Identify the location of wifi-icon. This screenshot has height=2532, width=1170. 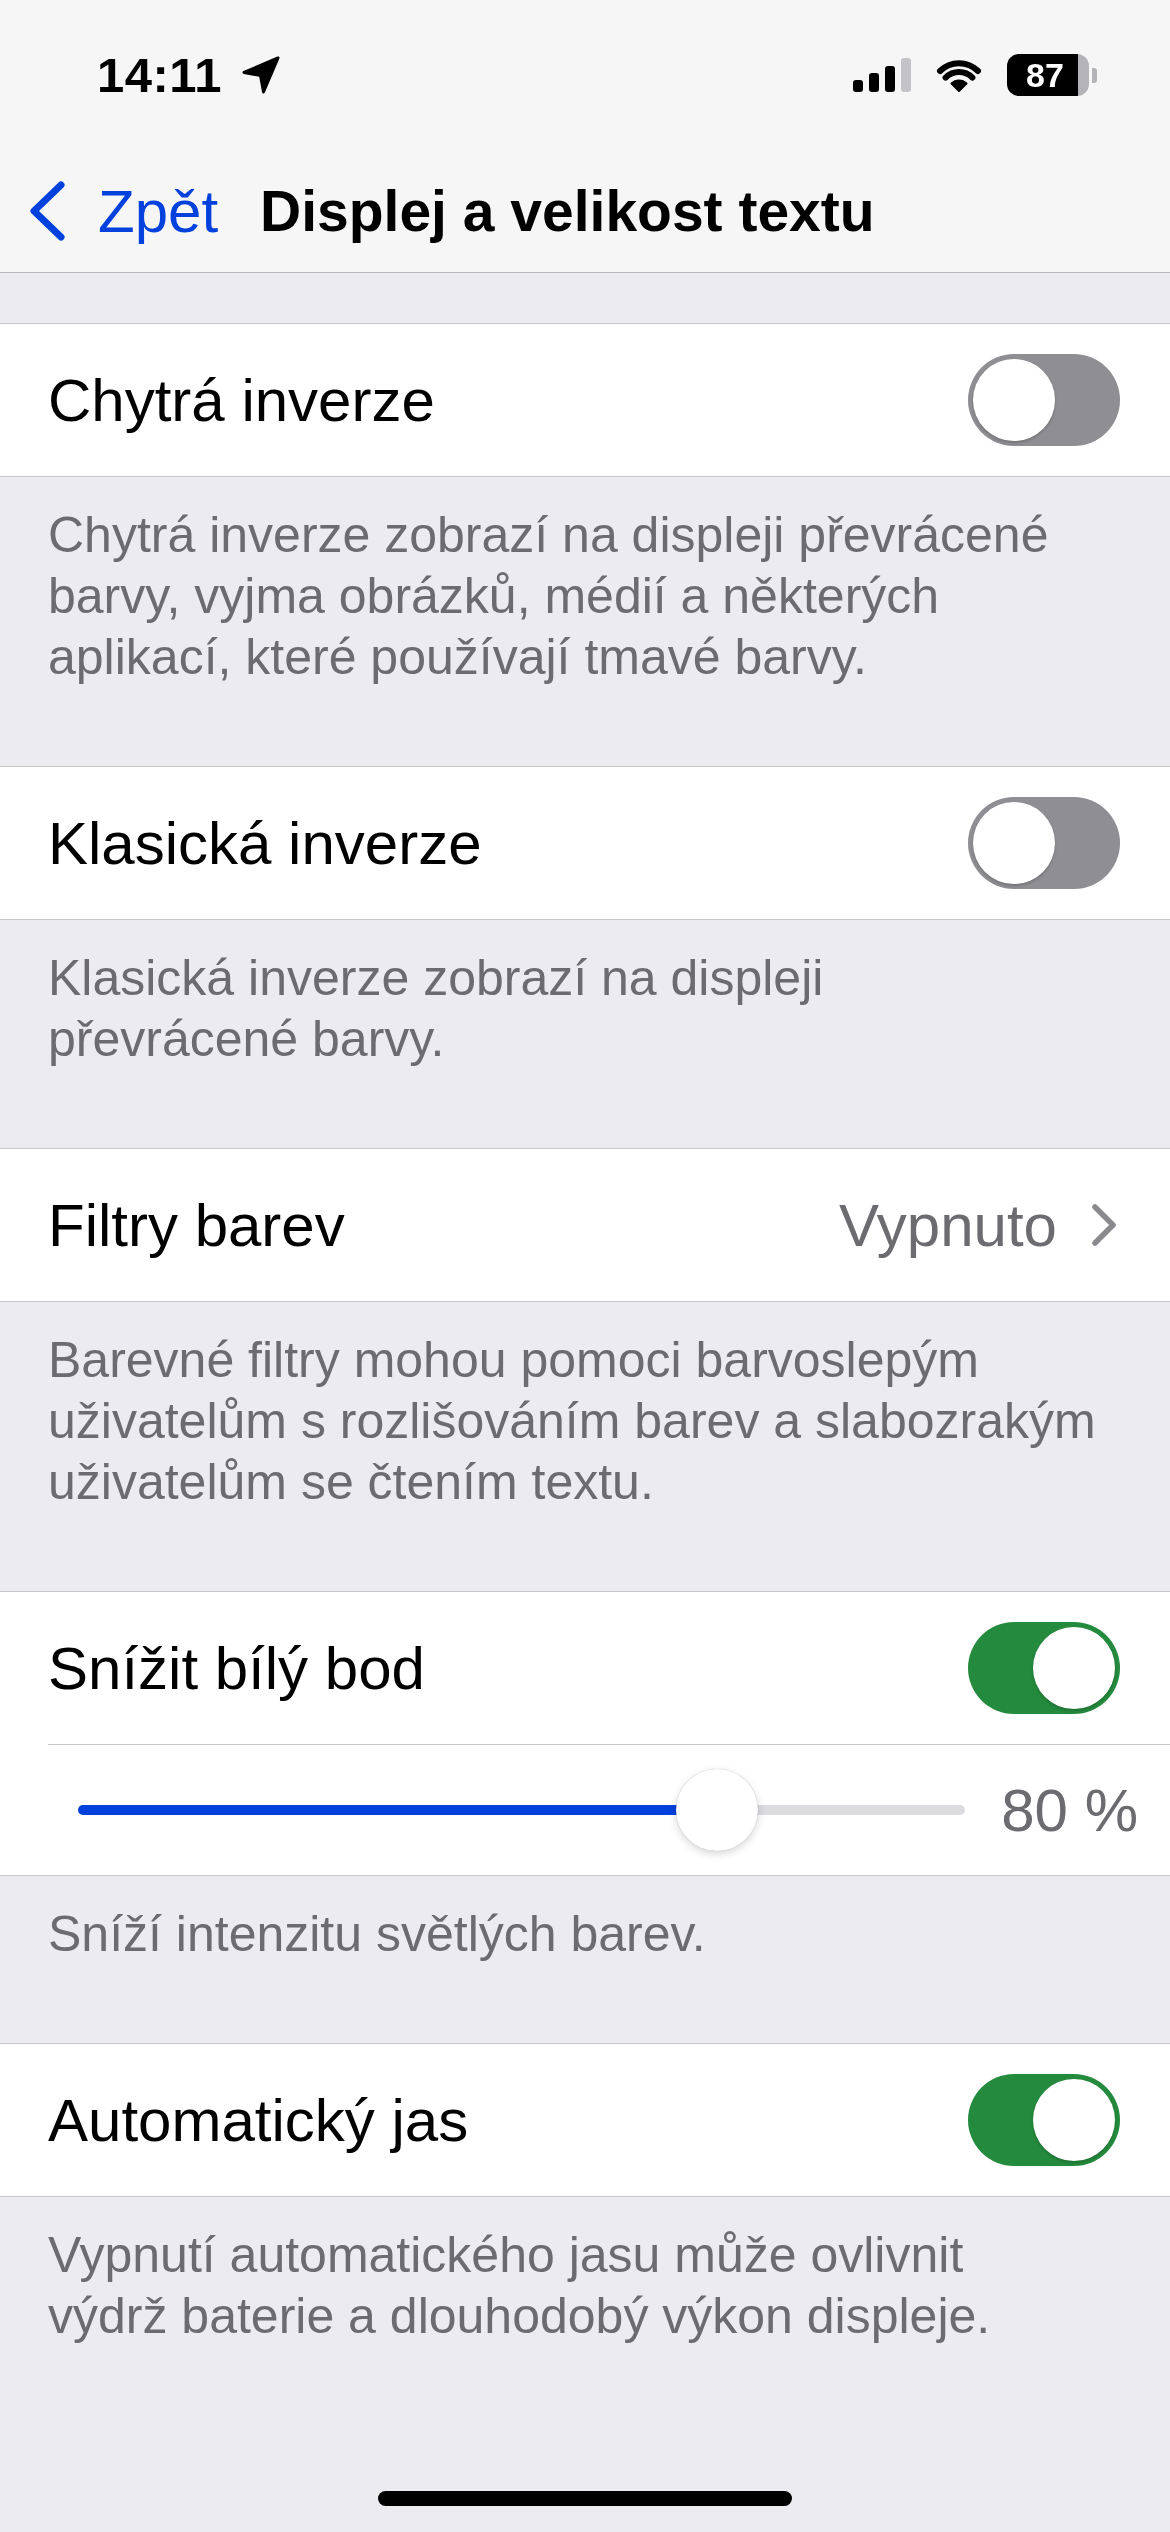
(959, 75).